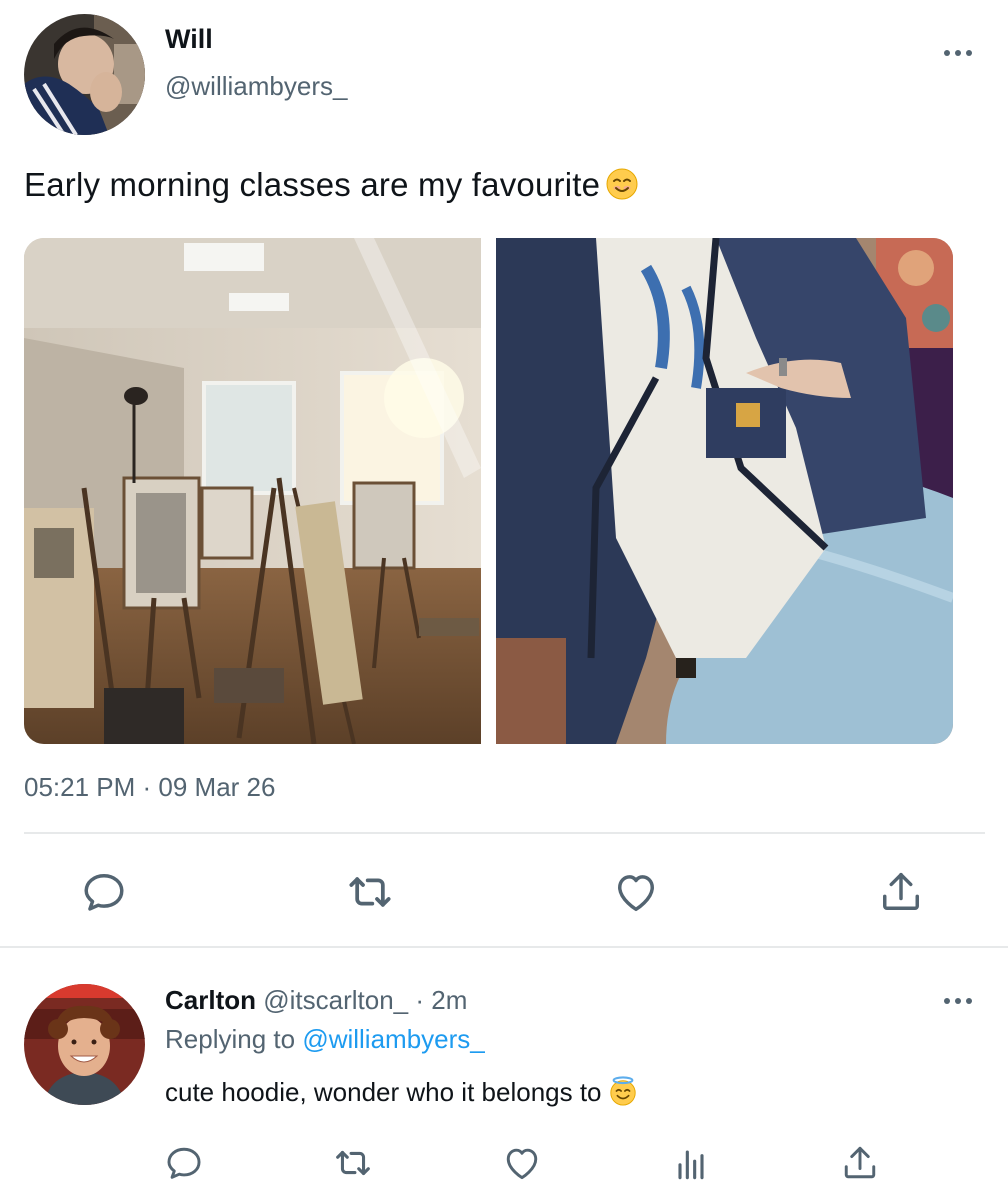  I want to click on replying-to-link: @williambyers_, so click(393, 1039).